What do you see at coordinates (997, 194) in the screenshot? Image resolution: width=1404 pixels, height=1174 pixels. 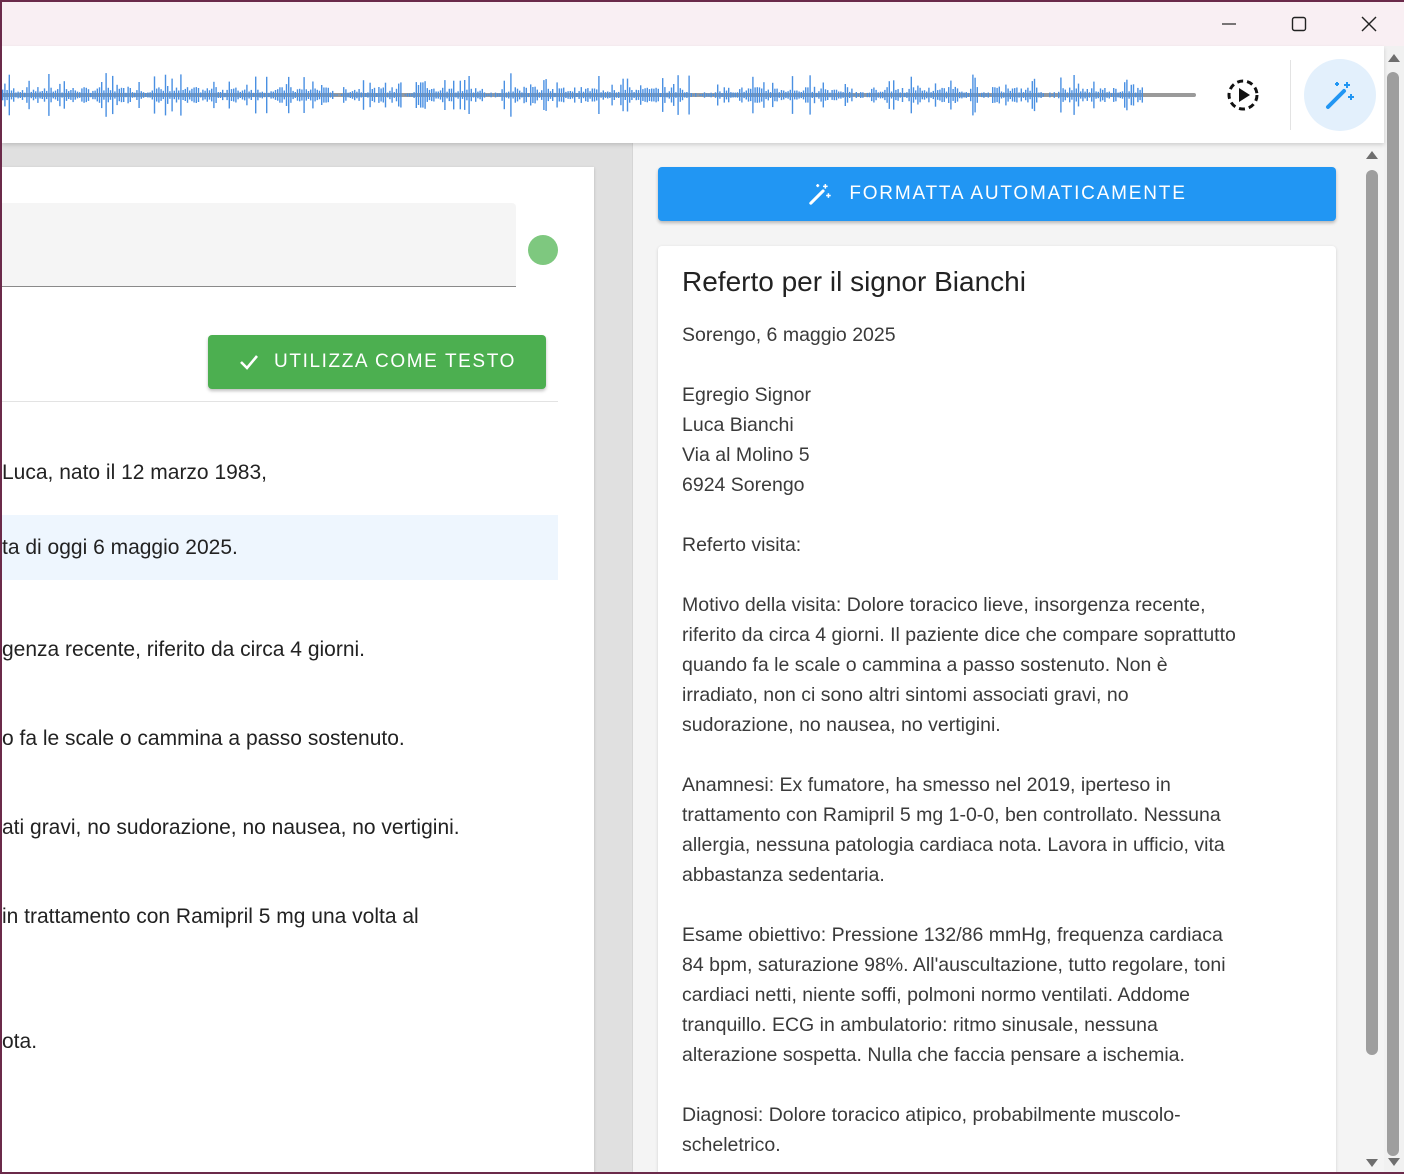 I see `auto-format-button: FORMATTA AUTOMATICAMENTE` at bounding box center [997, 194].